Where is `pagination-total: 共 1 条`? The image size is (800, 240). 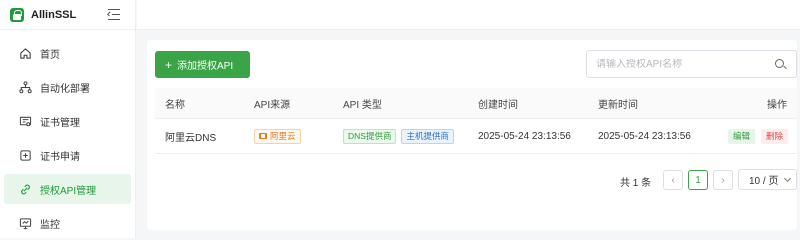 pagination-total: 共 1 条 is located at coordinates (636, 183).